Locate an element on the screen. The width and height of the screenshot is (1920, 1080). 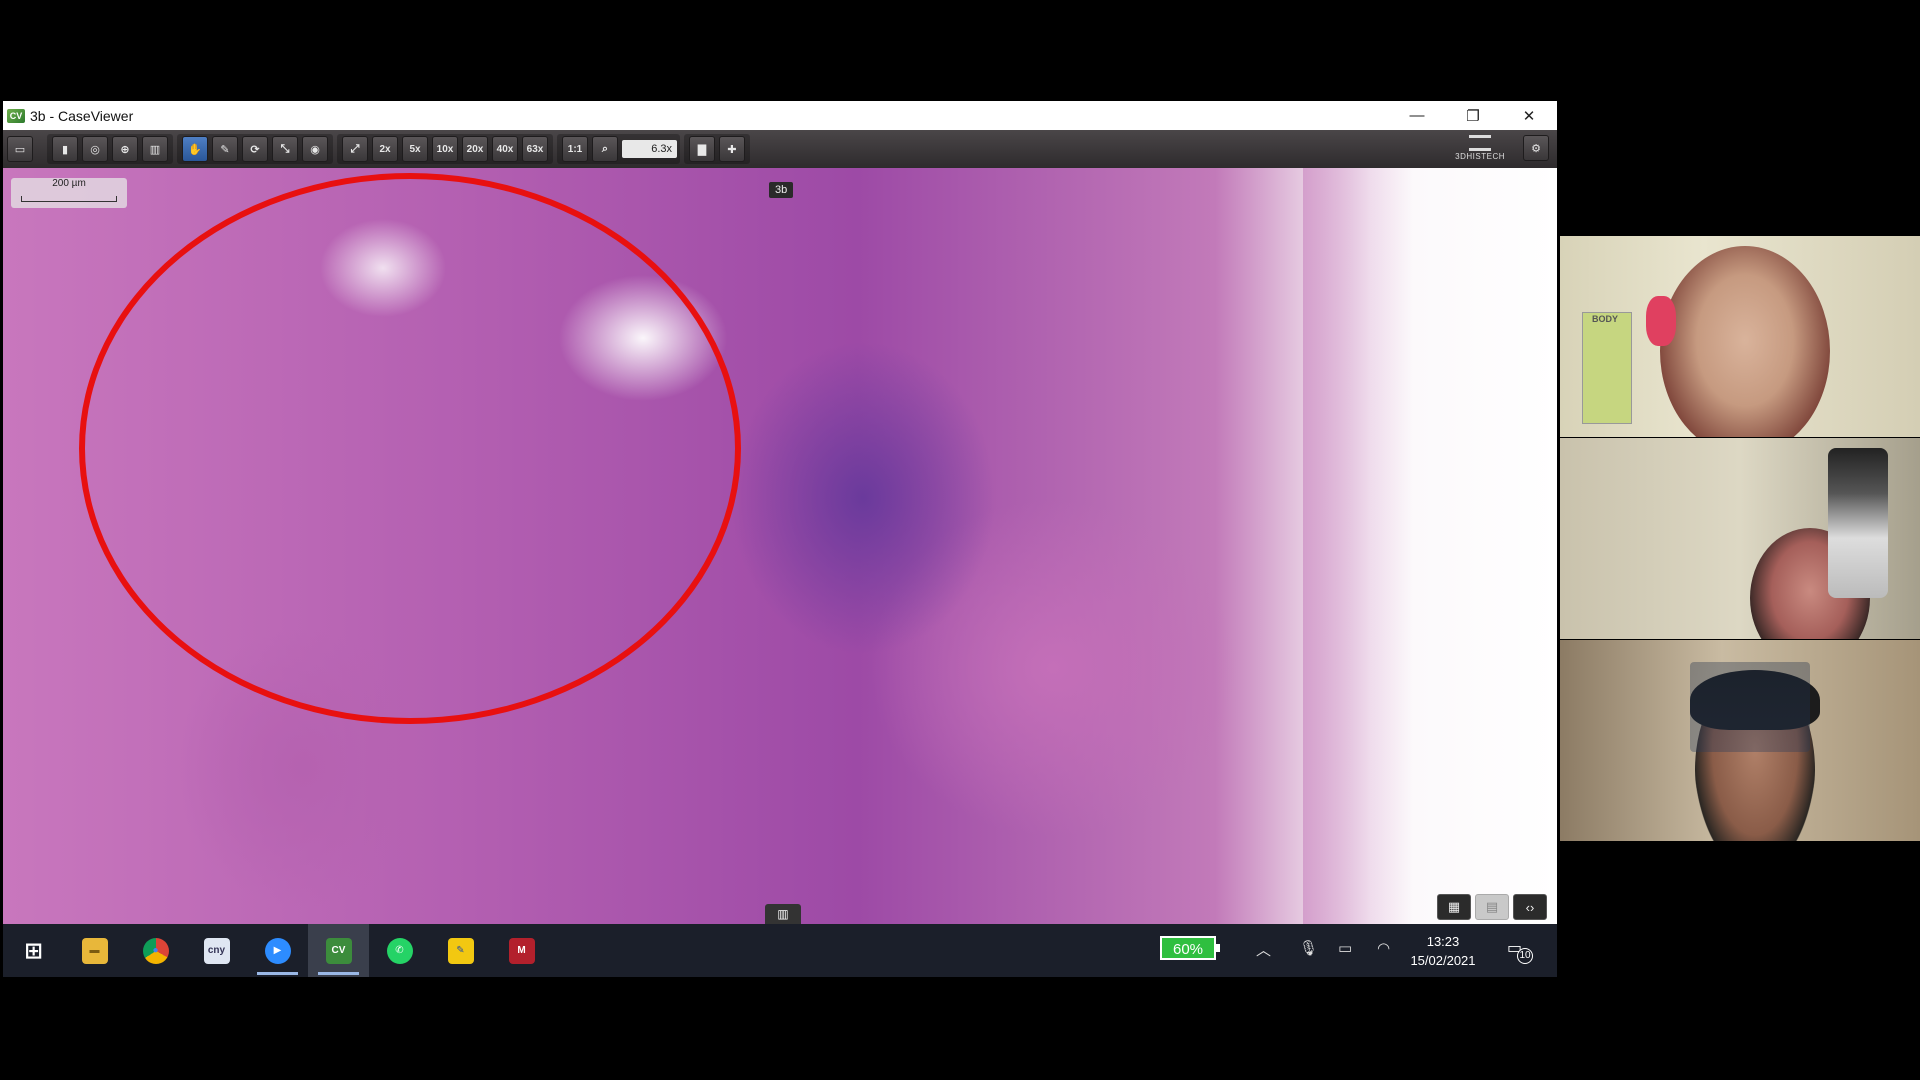
taskbar-chrome: ● is located at coordinates (155, 950).